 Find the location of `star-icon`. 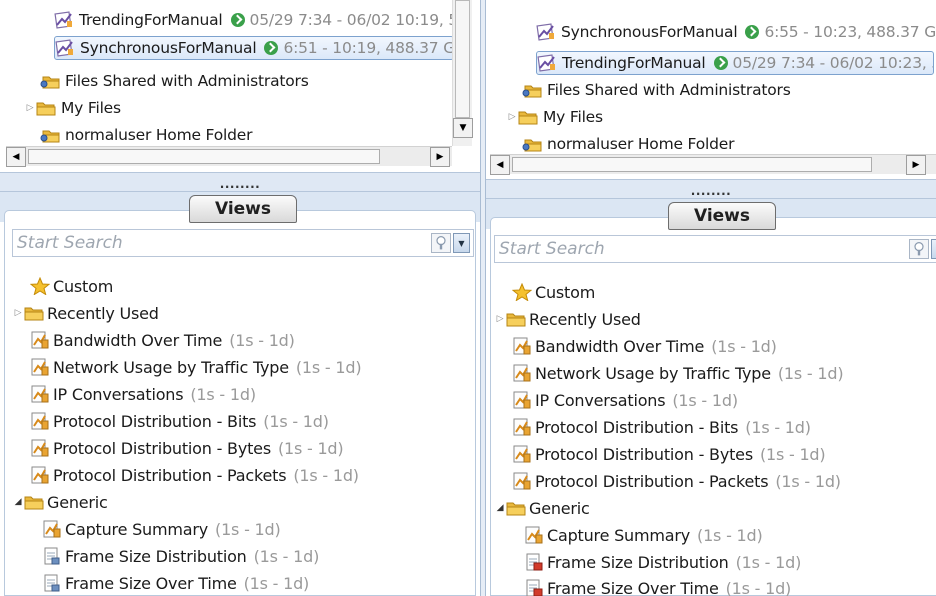

star-icon is located at coordinates (40, 286).